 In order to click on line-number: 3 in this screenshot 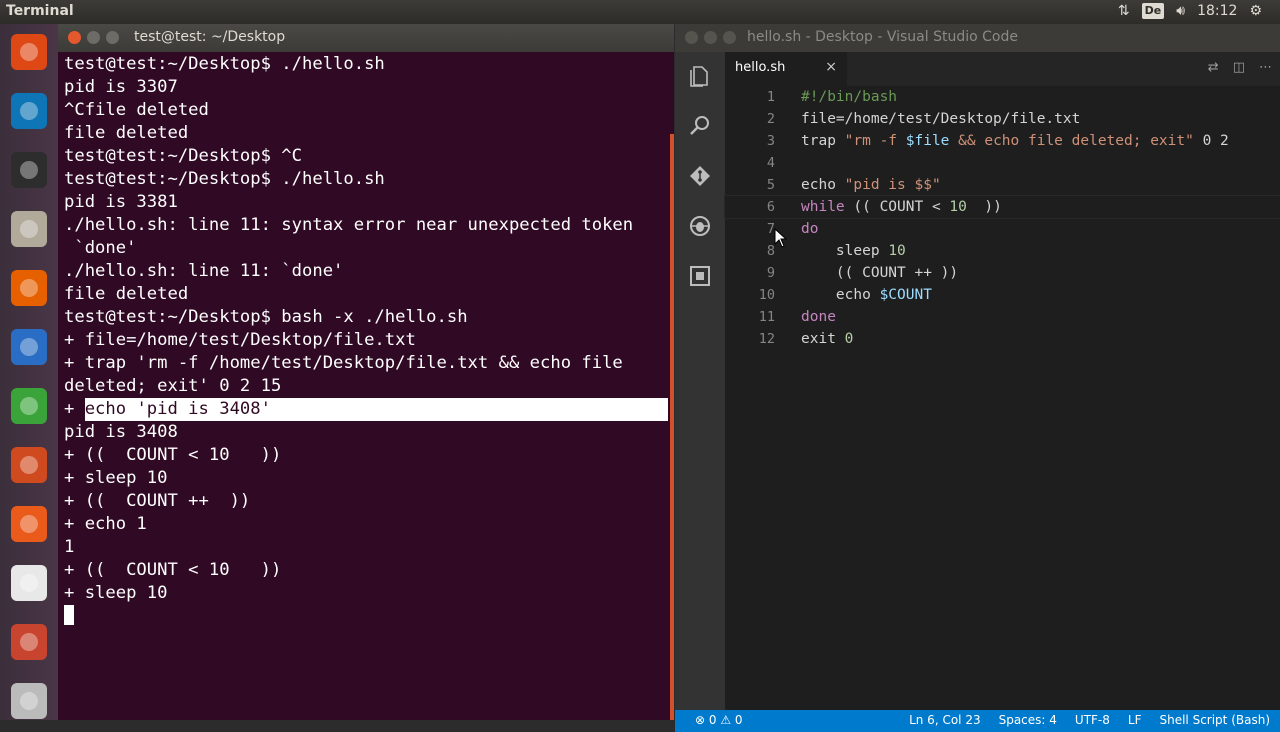, I will do `click(770, 141)`.